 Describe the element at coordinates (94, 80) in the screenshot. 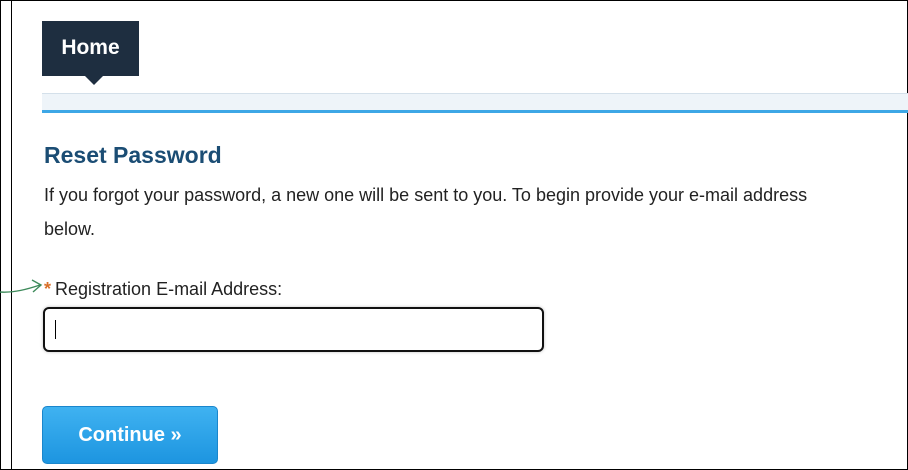

I see `active-tab-pointer` at that location.